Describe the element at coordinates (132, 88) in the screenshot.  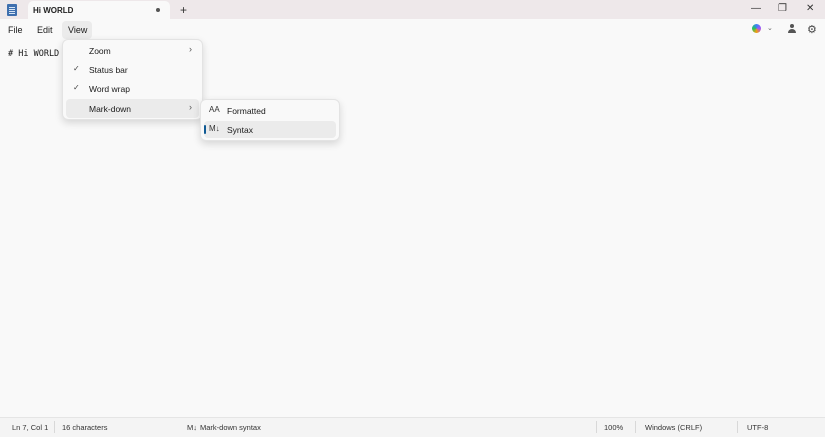
I see `menu-item-word-wrap: ✓ Word wrap` at that location.